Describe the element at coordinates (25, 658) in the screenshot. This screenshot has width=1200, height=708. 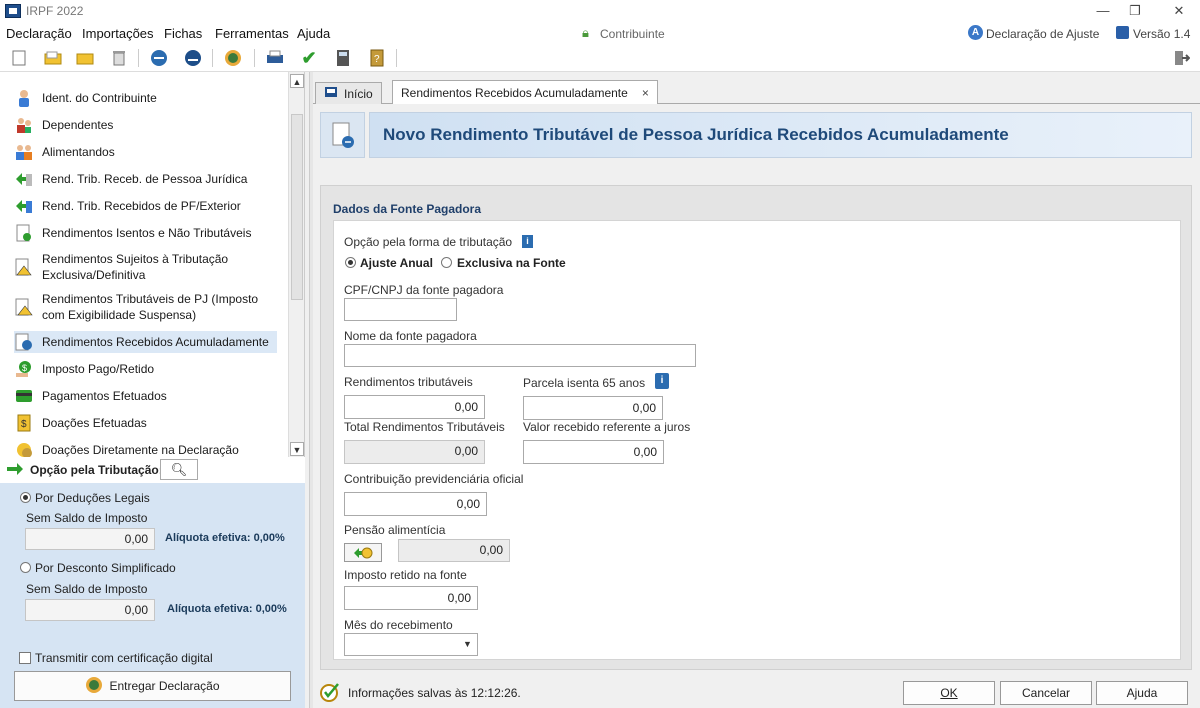
I see `cert-checkbox` at that location.